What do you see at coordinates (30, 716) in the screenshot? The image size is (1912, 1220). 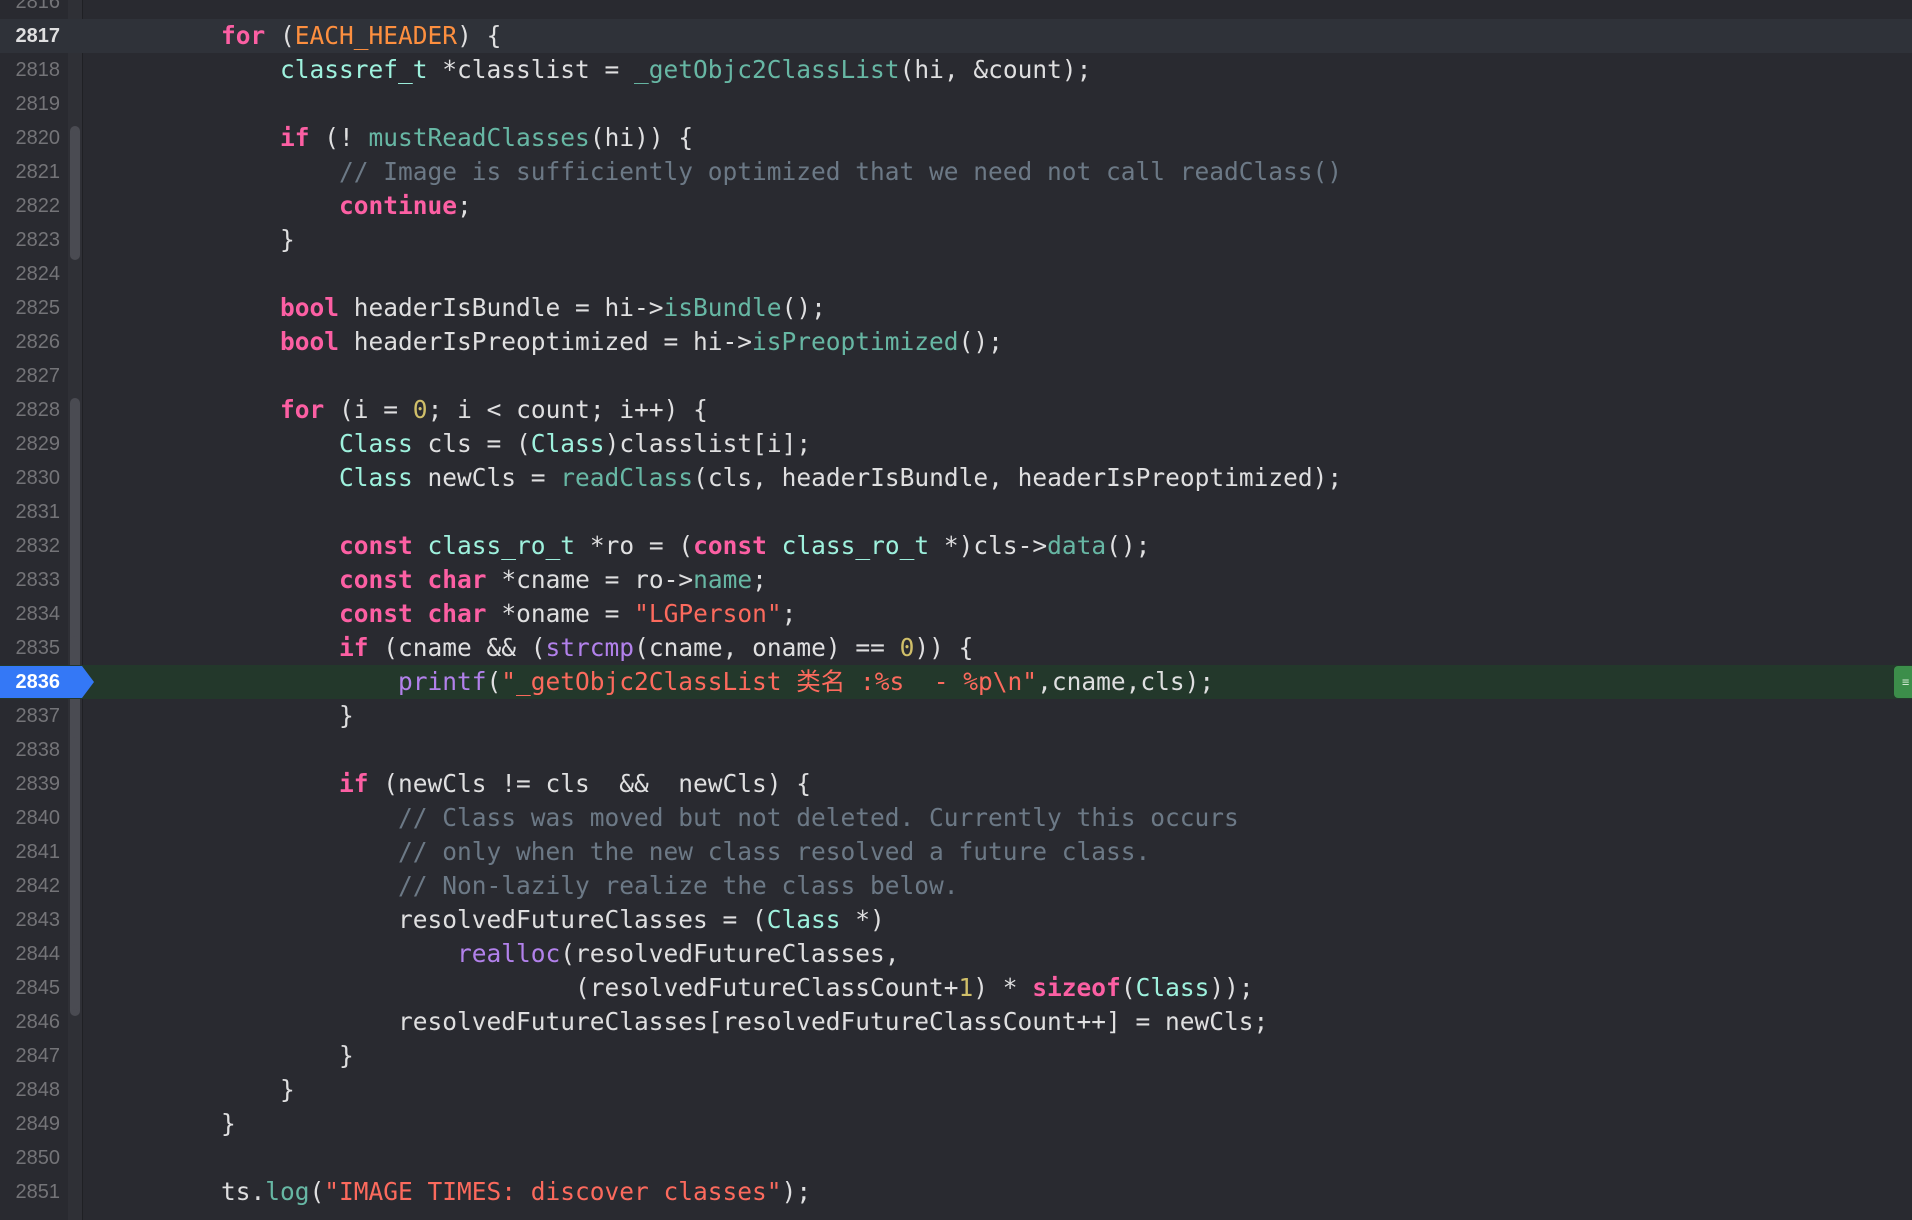 I see `line-number: 2837` at bounding box center [30, 716].